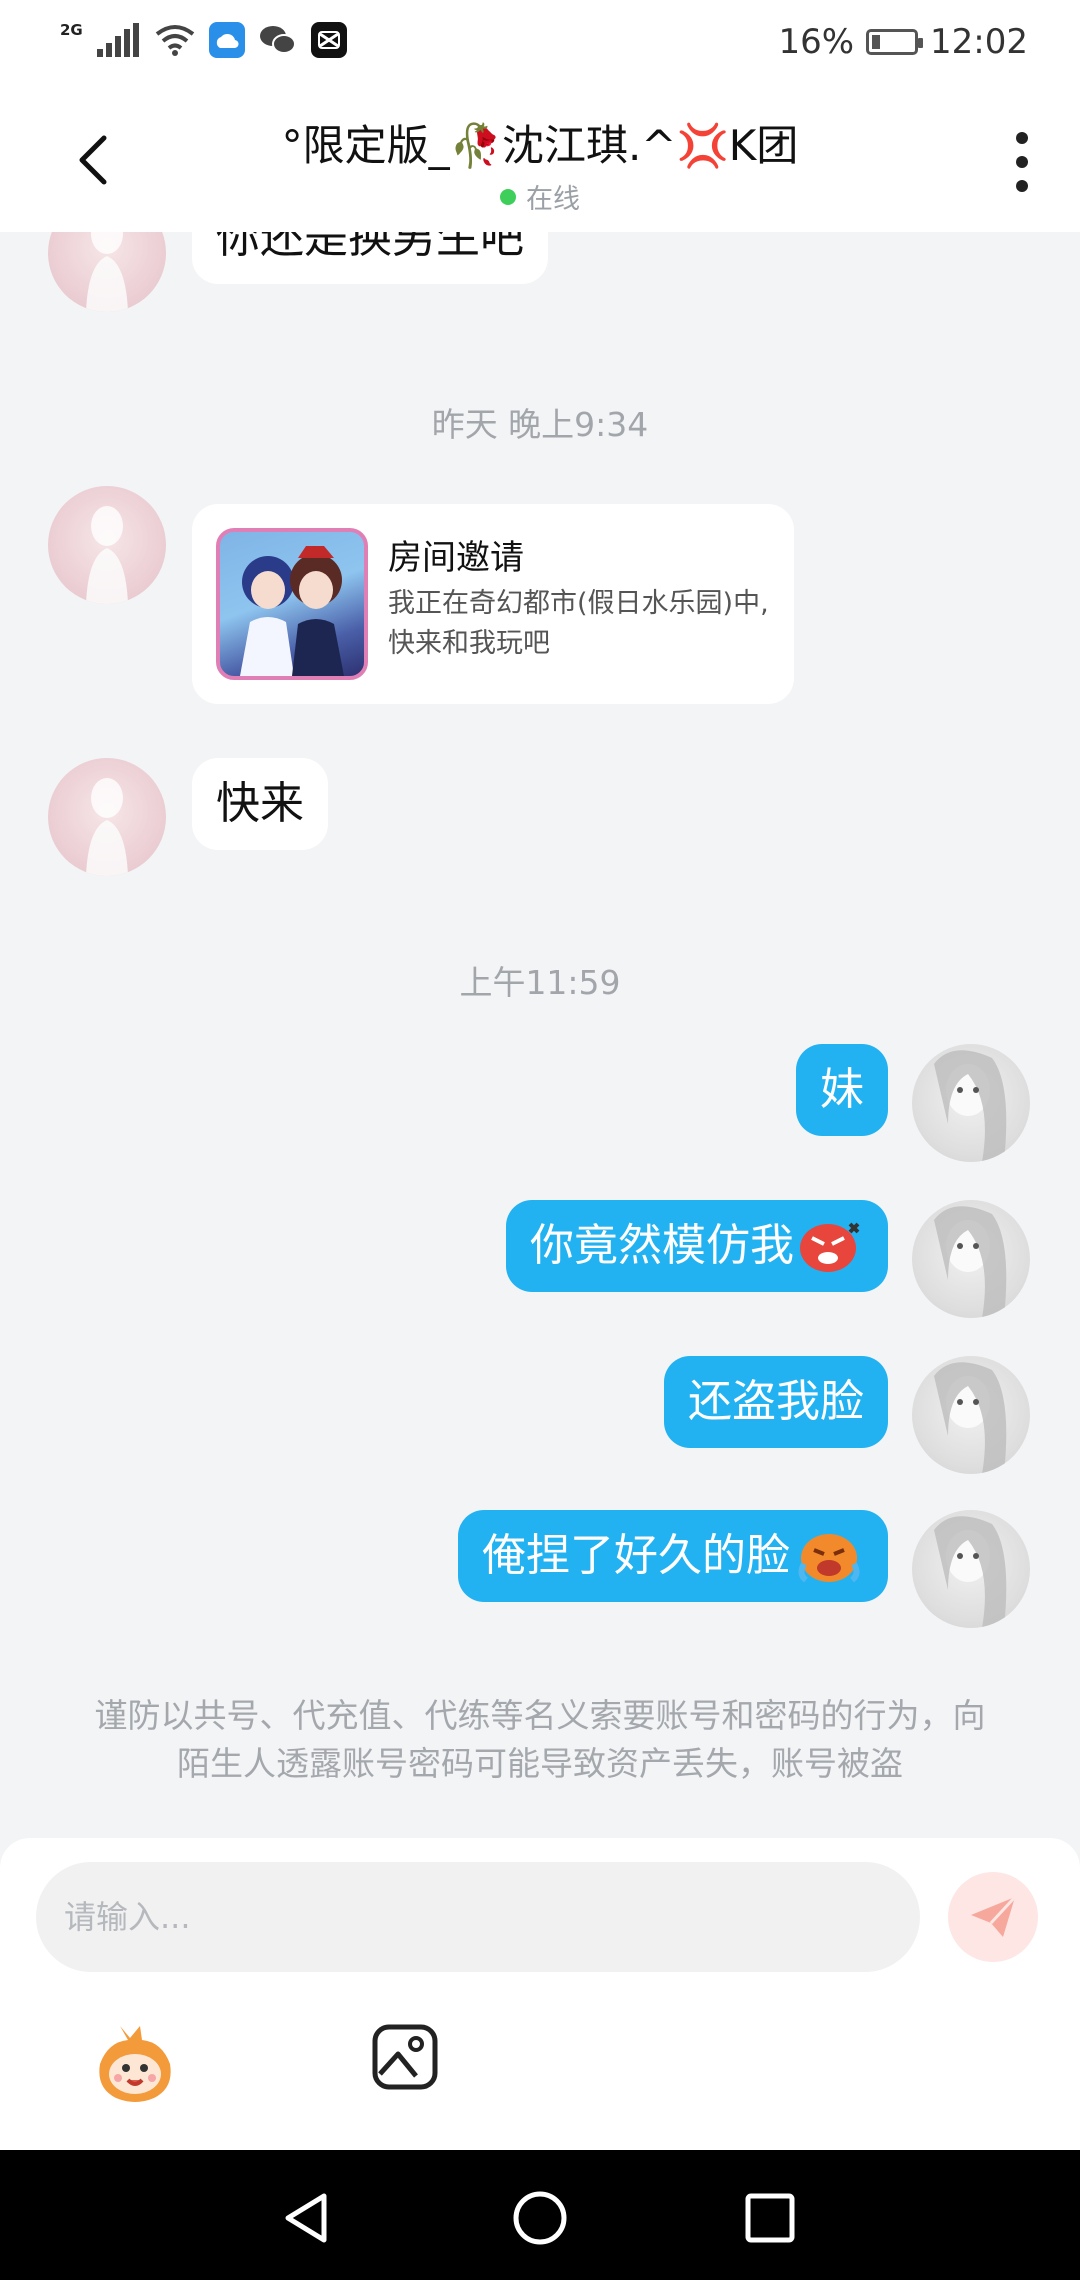 The height and width of the screenshot is (2280, 1080). What do you see at coordinates (292, 604) in the screenshot?
I see `game-thumbnail` at bounding box center [292, 604].